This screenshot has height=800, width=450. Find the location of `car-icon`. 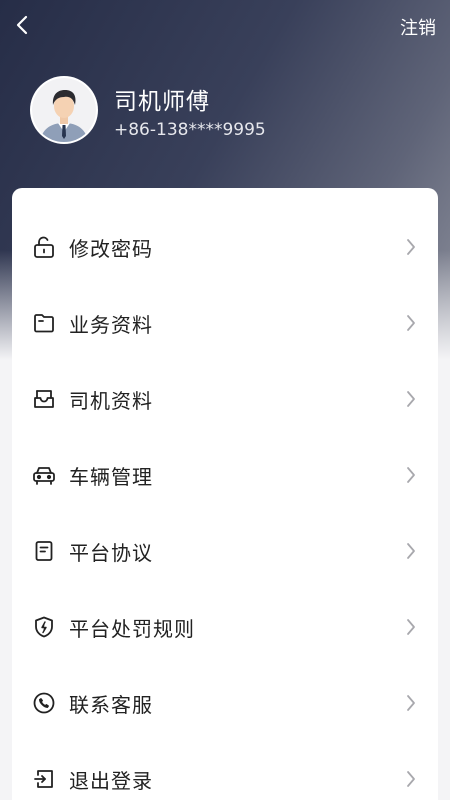

car-icon is located at coordinates (44, 475).